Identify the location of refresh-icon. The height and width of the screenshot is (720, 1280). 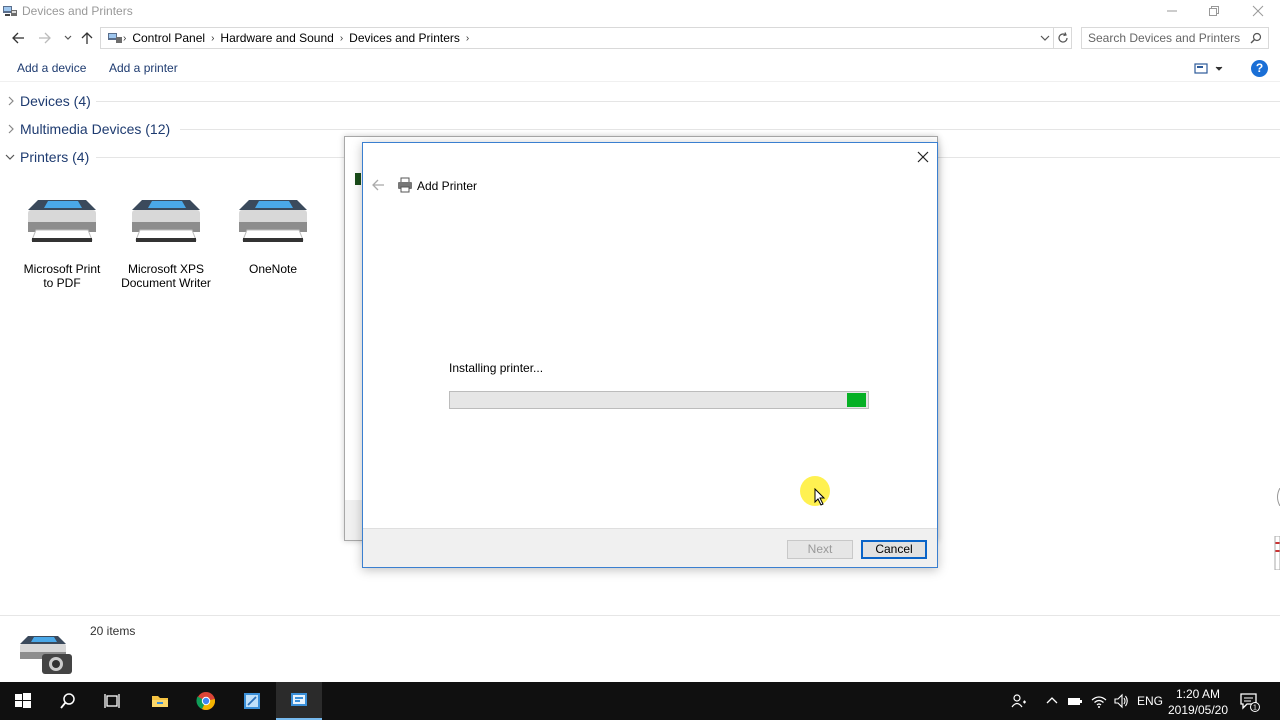
(1062, 37).